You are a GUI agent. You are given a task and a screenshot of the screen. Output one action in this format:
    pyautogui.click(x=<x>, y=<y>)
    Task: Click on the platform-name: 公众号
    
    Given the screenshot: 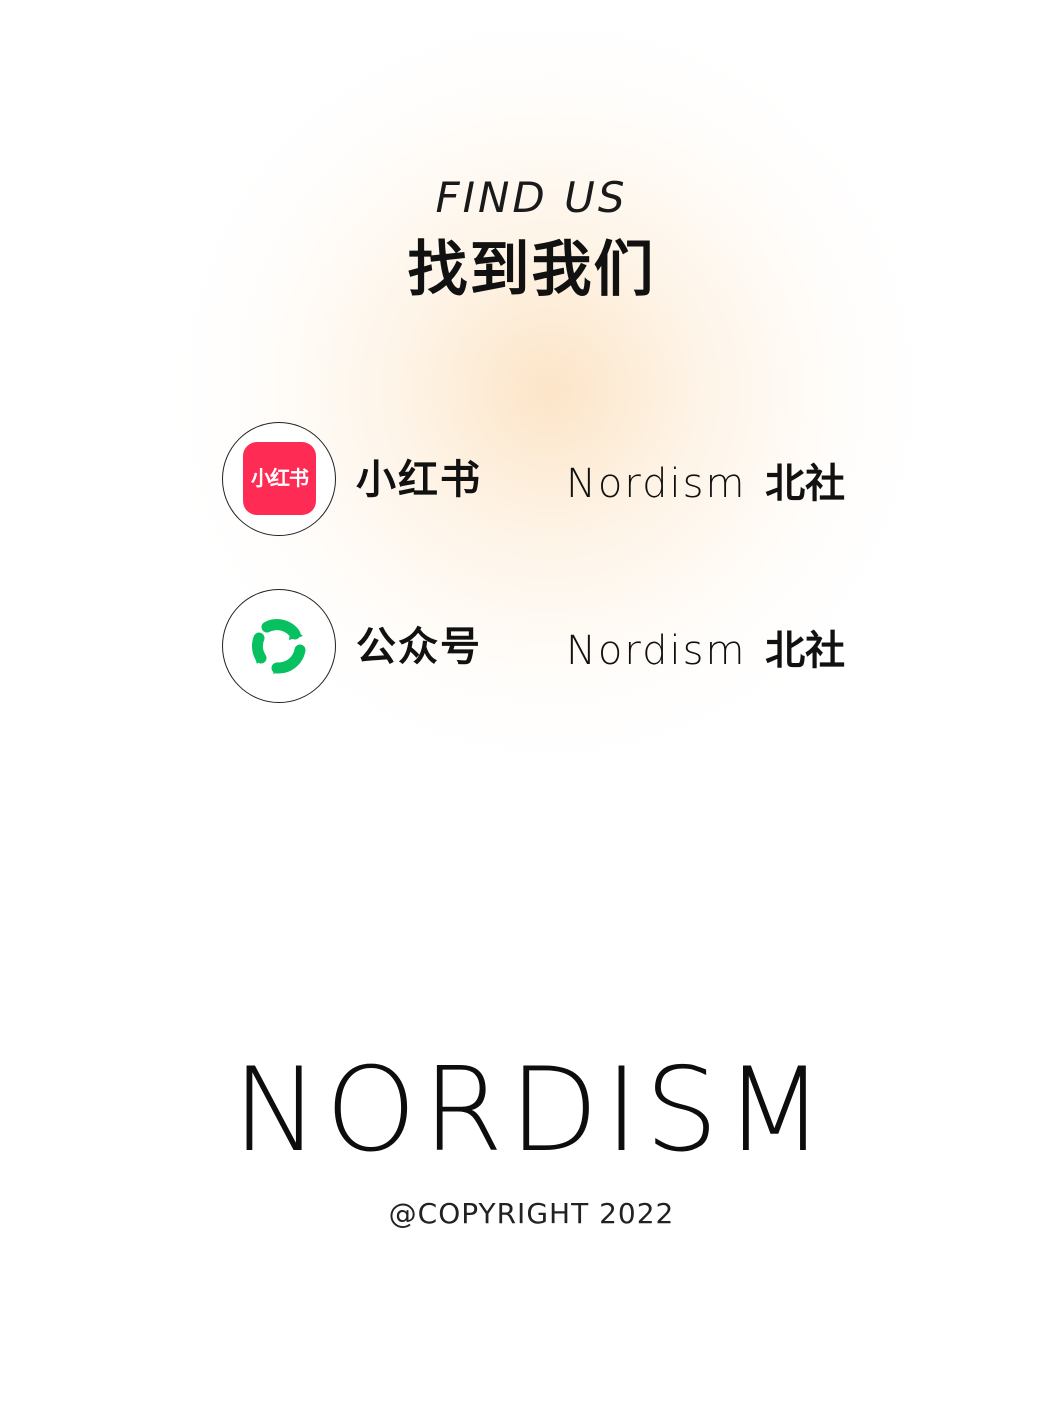 What is the action you would take?
    pyautogui.click(x=419, y=647)
    